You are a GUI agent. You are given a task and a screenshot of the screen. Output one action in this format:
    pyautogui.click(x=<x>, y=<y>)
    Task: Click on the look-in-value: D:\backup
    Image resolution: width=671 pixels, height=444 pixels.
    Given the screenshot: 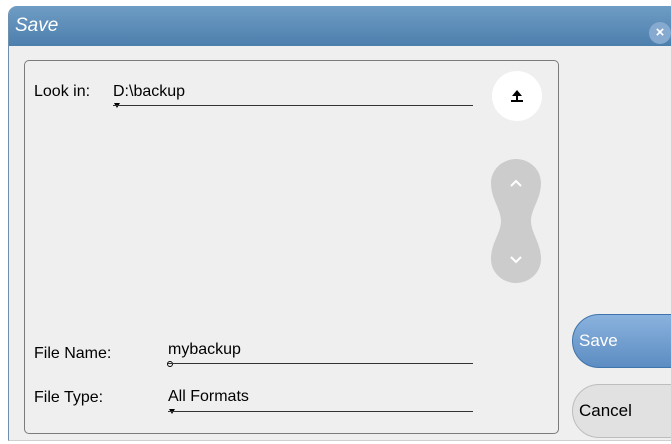 What is the action you would take?
    pyautogui.click(x=149, y=91)
    